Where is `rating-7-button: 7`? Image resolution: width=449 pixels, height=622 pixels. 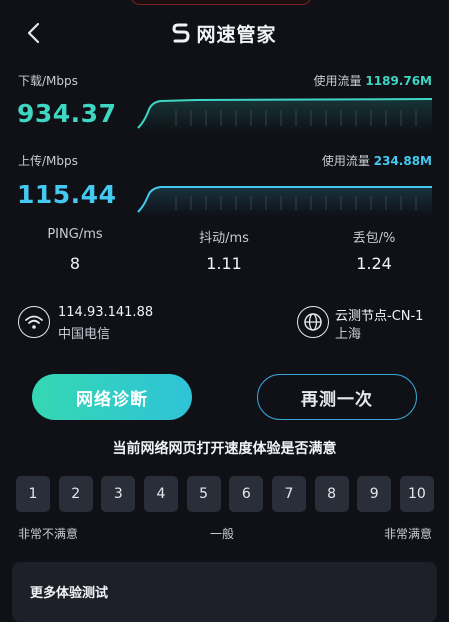 rating-7-button: 7 is located at coordinates (288, 494).